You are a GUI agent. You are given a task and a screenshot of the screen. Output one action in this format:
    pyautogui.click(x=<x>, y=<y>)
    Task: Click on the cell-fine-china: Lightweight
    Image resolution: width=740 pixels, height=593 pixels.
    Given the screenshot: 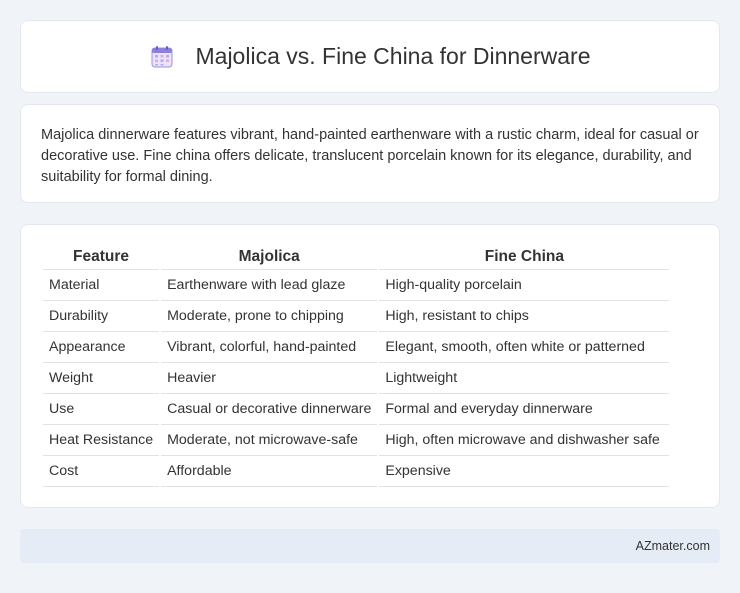 What is the action you would take?
    pyautogui.click(x=524, y=378)
    